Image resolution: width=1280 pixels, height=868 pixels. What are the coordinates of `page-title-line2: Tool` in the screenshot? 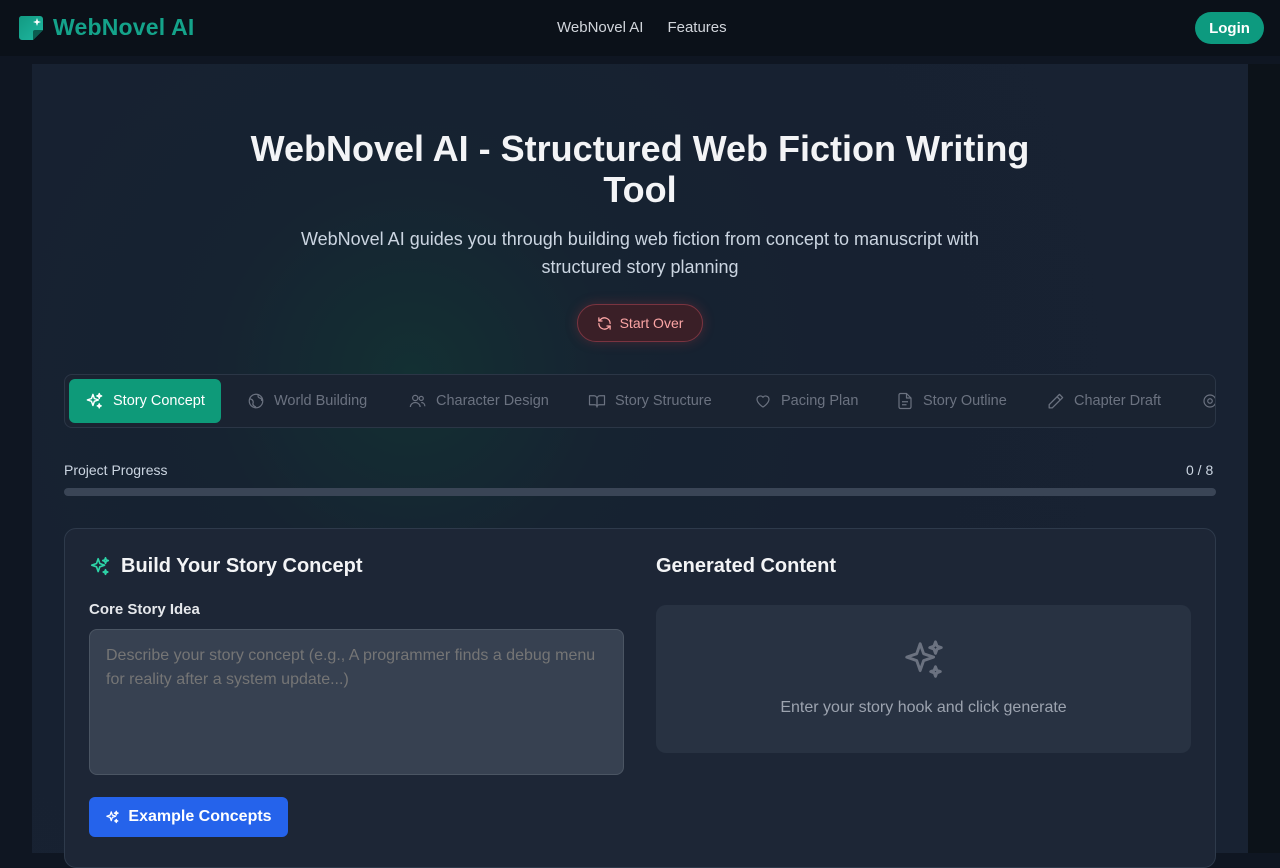 It's located at (640, 189).